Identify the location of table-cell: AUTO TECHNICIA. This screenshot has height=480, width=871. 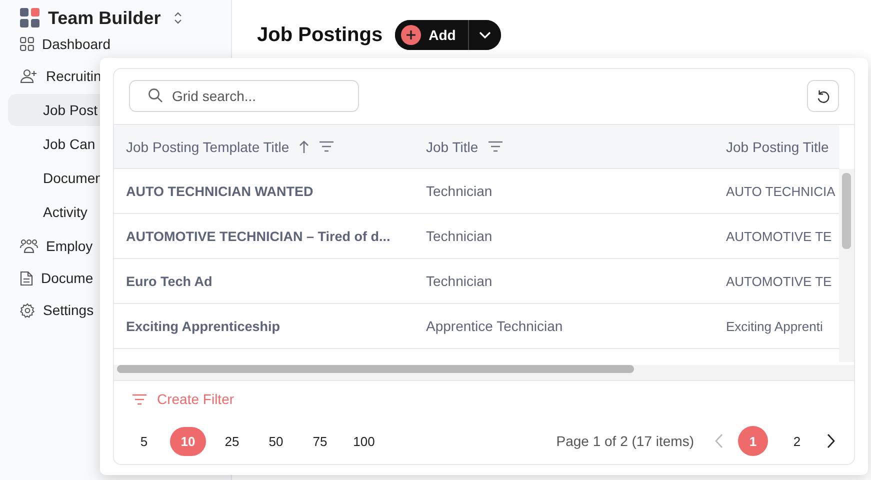
(781, 191).